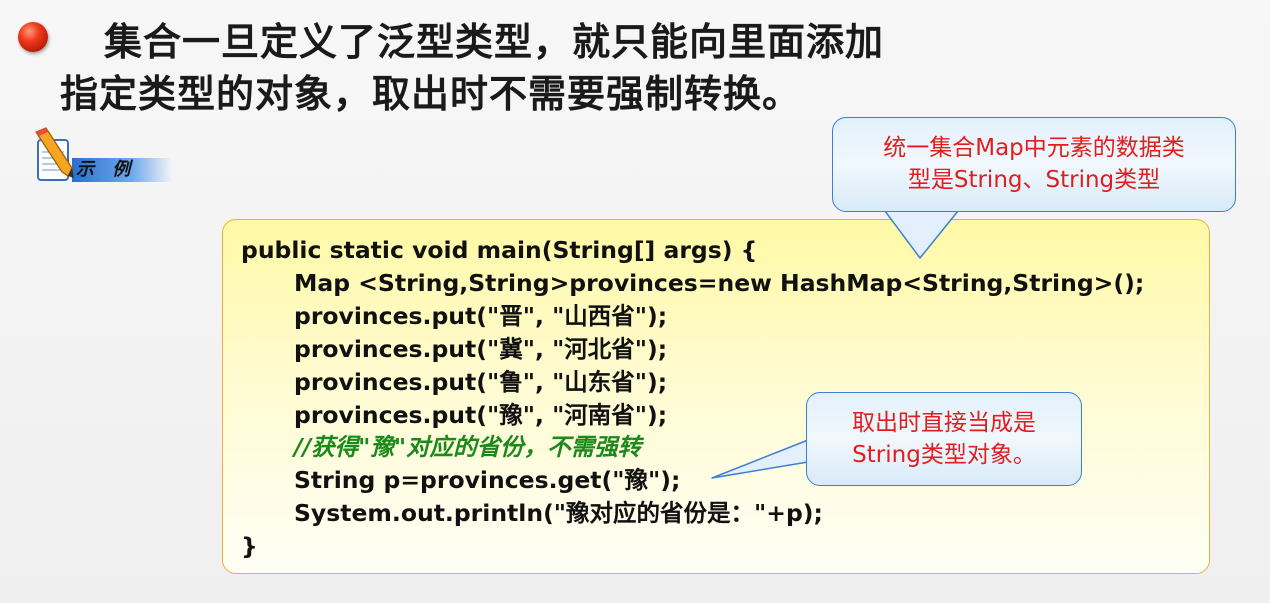  Describe the element at coordinates (1034, 180) in the screenshot. I see `callout-text: 型是String、String类型` at that location.